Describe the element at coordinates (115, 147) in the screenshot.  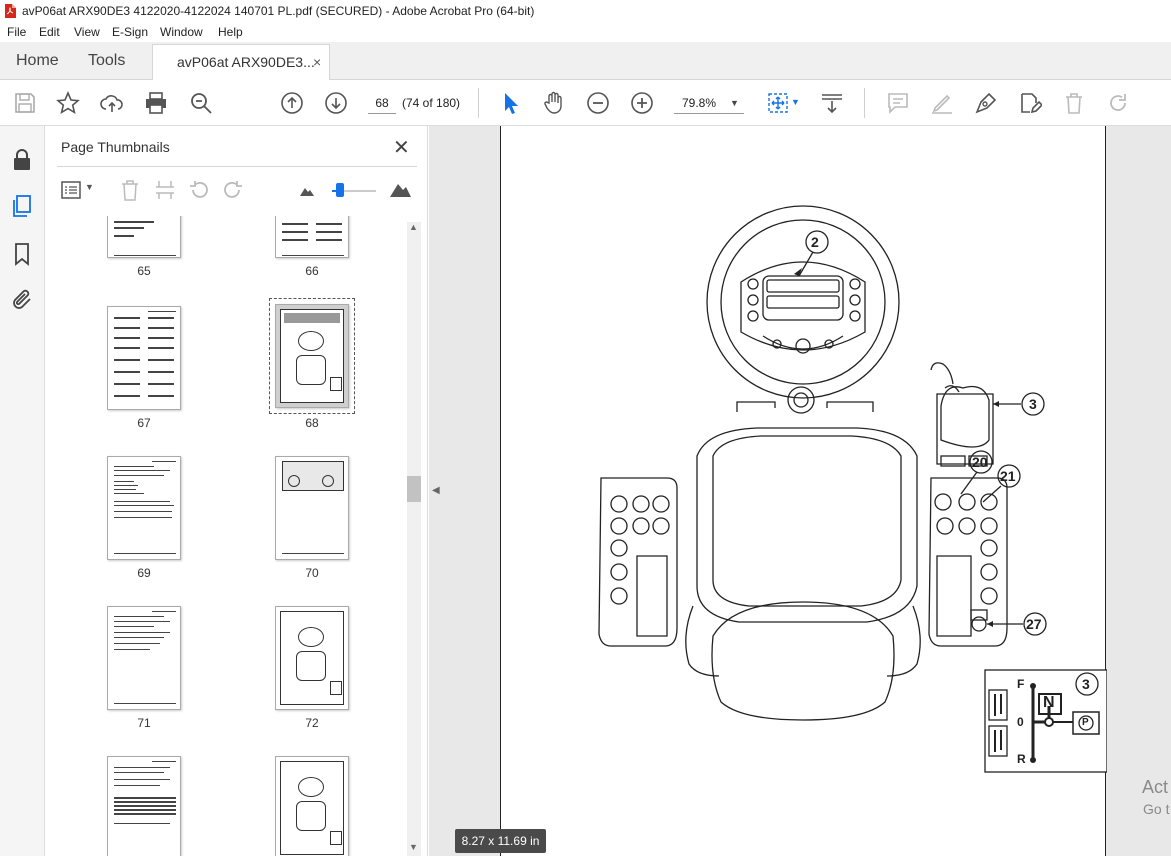
I see `panel-title: Page Thumbnails` at that location.